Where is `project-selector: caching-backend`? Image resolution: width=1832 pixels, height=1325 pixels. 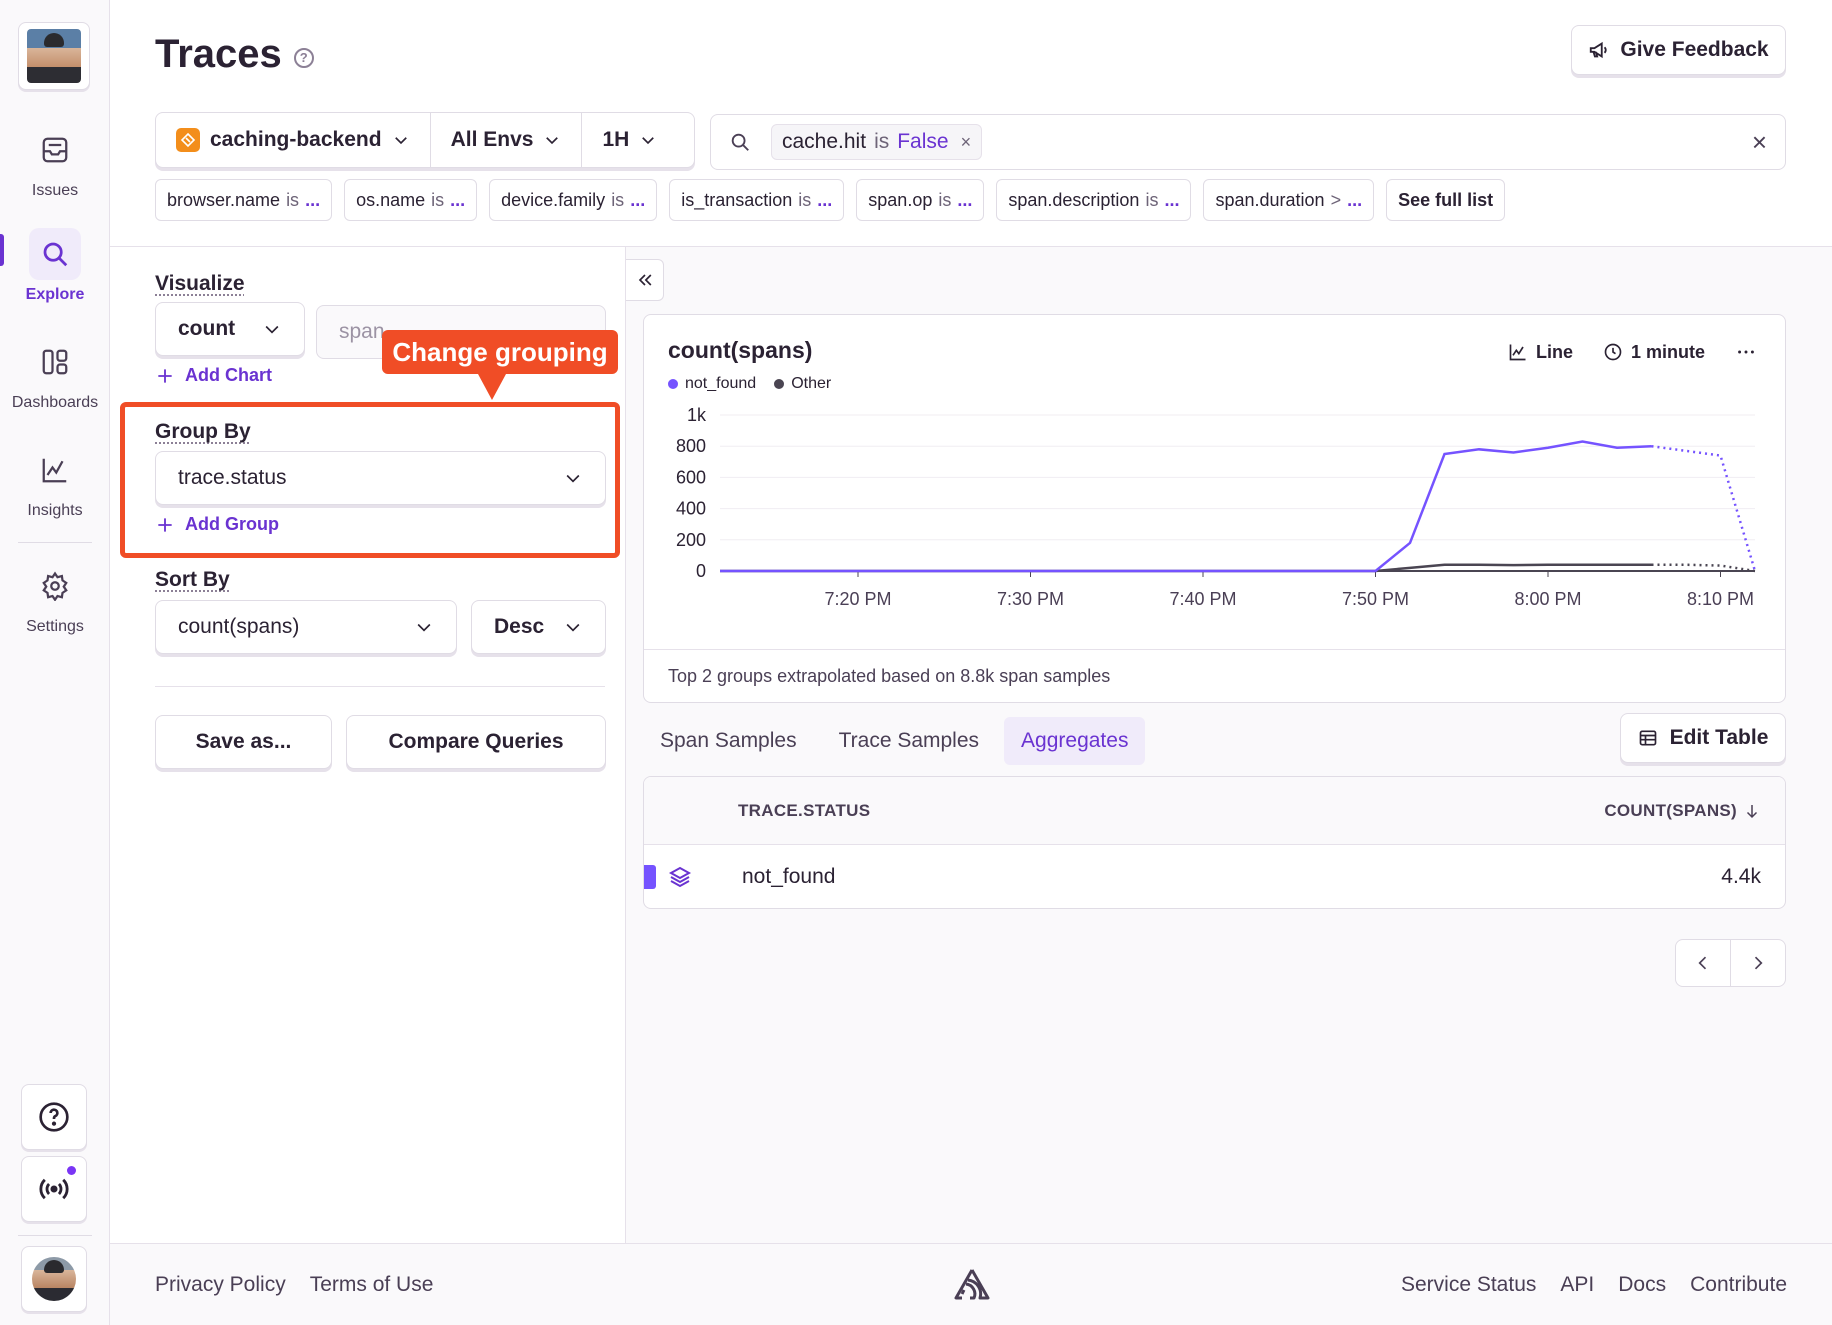
project-selector: caching-backend is located at coordinates (293, 140).